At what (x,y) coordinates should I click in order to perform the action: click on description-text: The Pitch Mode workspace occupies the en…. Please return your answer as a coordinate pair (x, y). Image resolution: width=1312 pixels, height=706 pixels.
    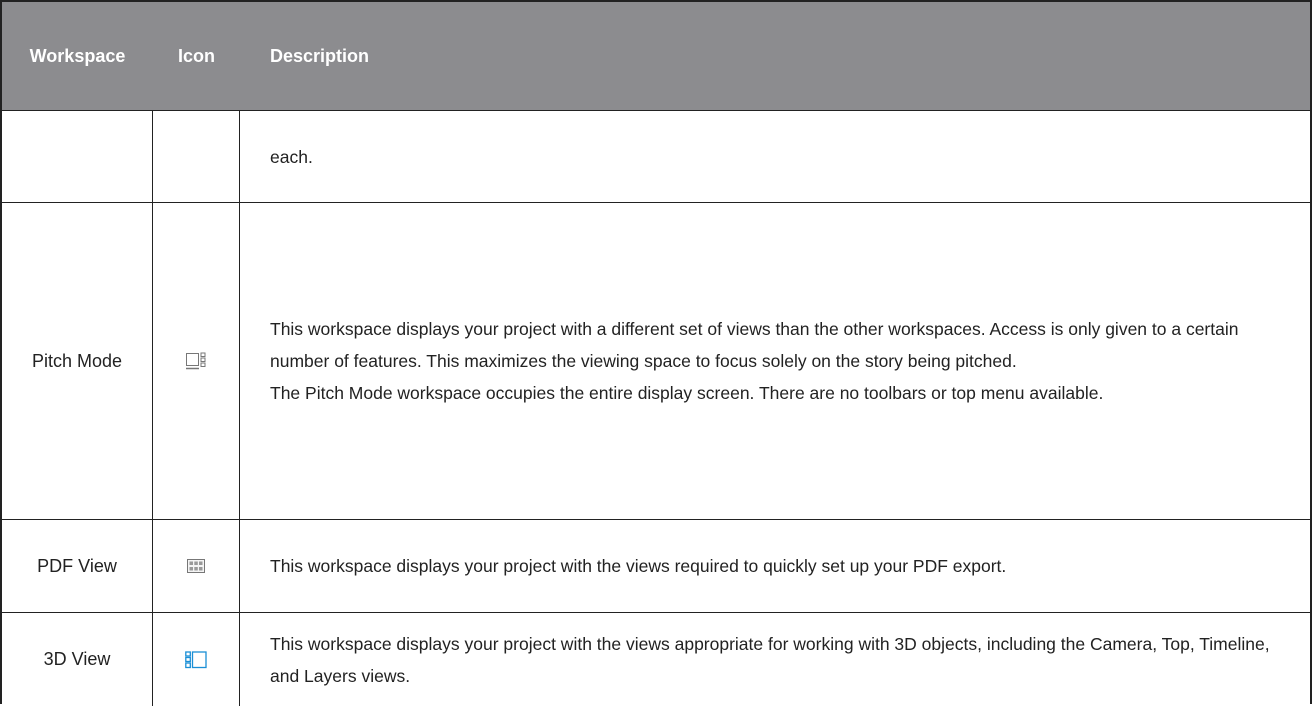
    Looking at the image, I should click on (687, 393).